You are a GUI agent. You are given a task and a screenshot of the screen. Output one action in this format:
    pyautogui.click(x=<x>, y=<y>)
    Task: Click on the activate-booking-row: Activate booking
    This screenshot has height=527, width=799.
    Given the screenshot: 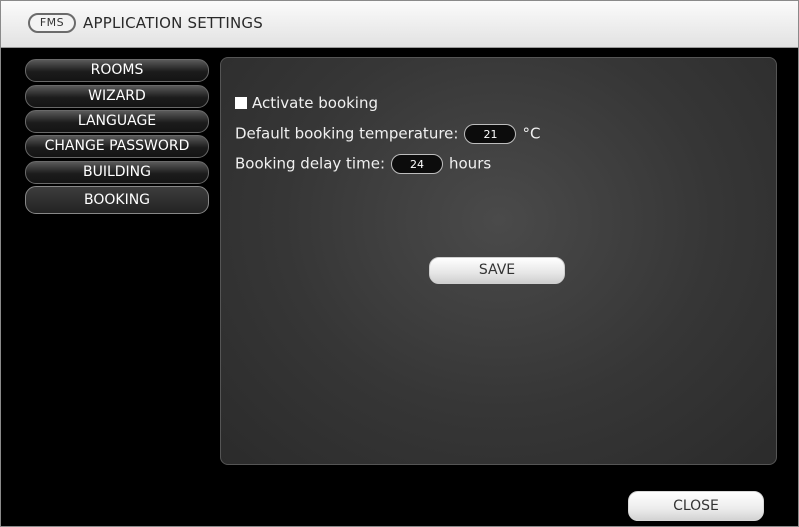 What is the action you would take?
    pyautogui.click(x=306, y=103)
    